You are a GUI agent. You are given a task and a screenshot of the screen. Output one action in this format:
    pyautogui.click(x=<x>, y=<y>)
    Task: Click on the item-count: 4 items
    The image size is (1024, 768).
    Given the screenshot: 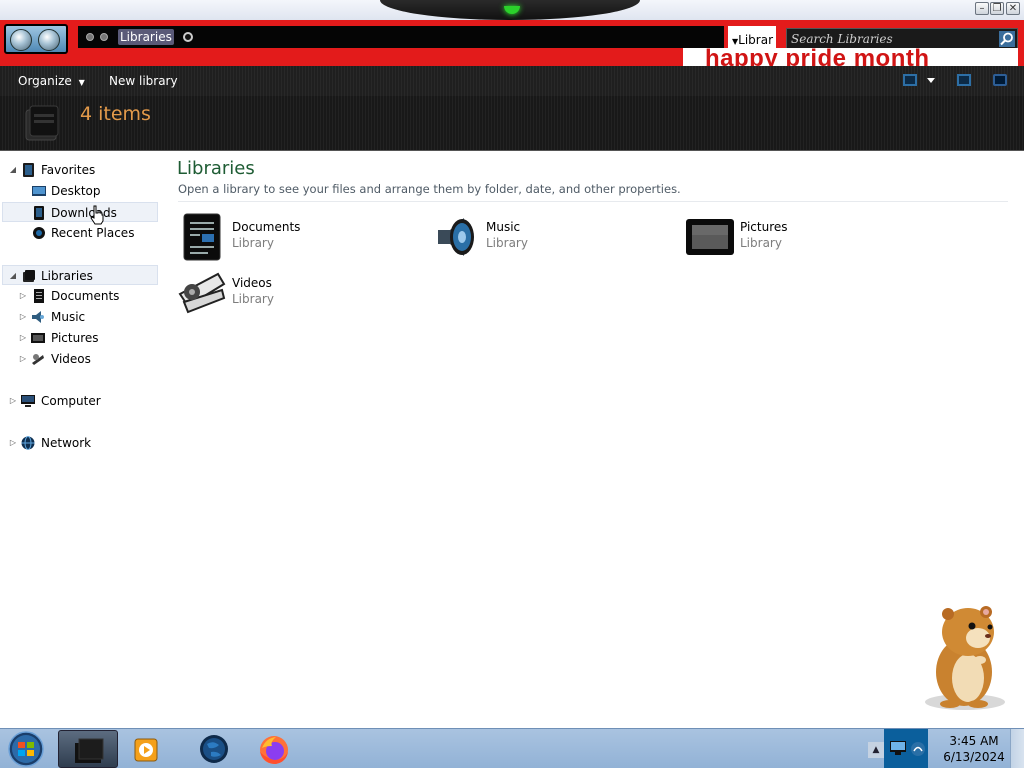 What is the action you would take?
    pyautogui.click(x=115, y=114)
    